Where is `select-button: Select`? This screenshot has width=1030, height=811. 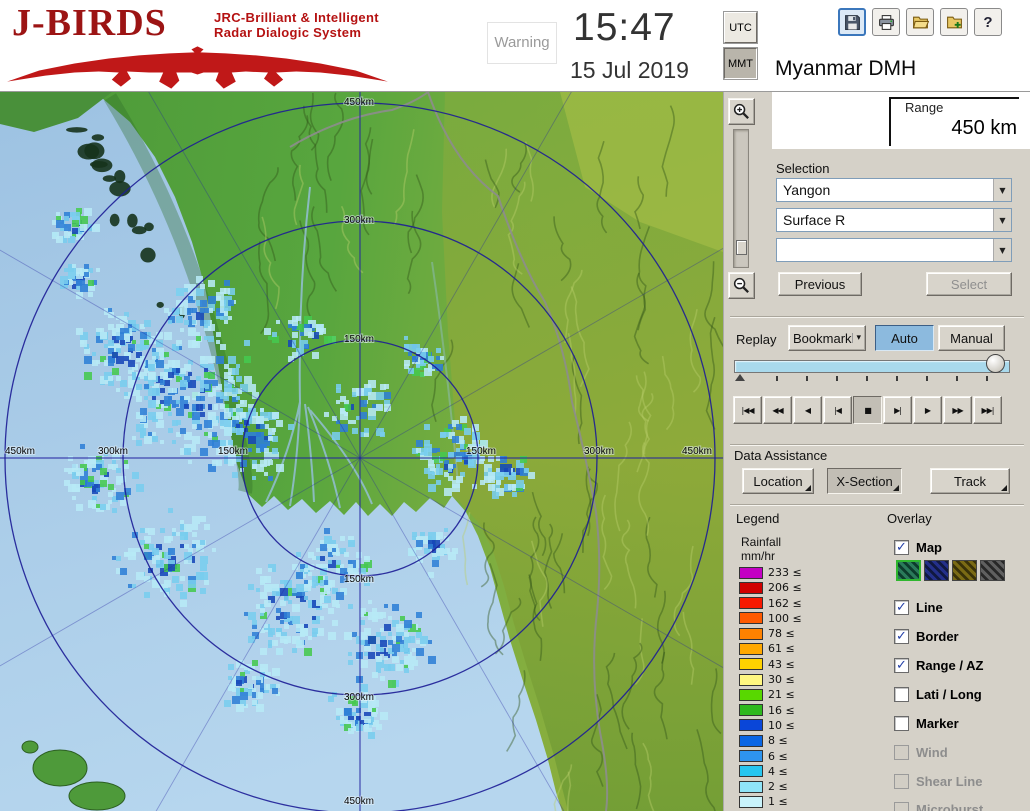
select-button: Select is located at coordinates (969, 284).